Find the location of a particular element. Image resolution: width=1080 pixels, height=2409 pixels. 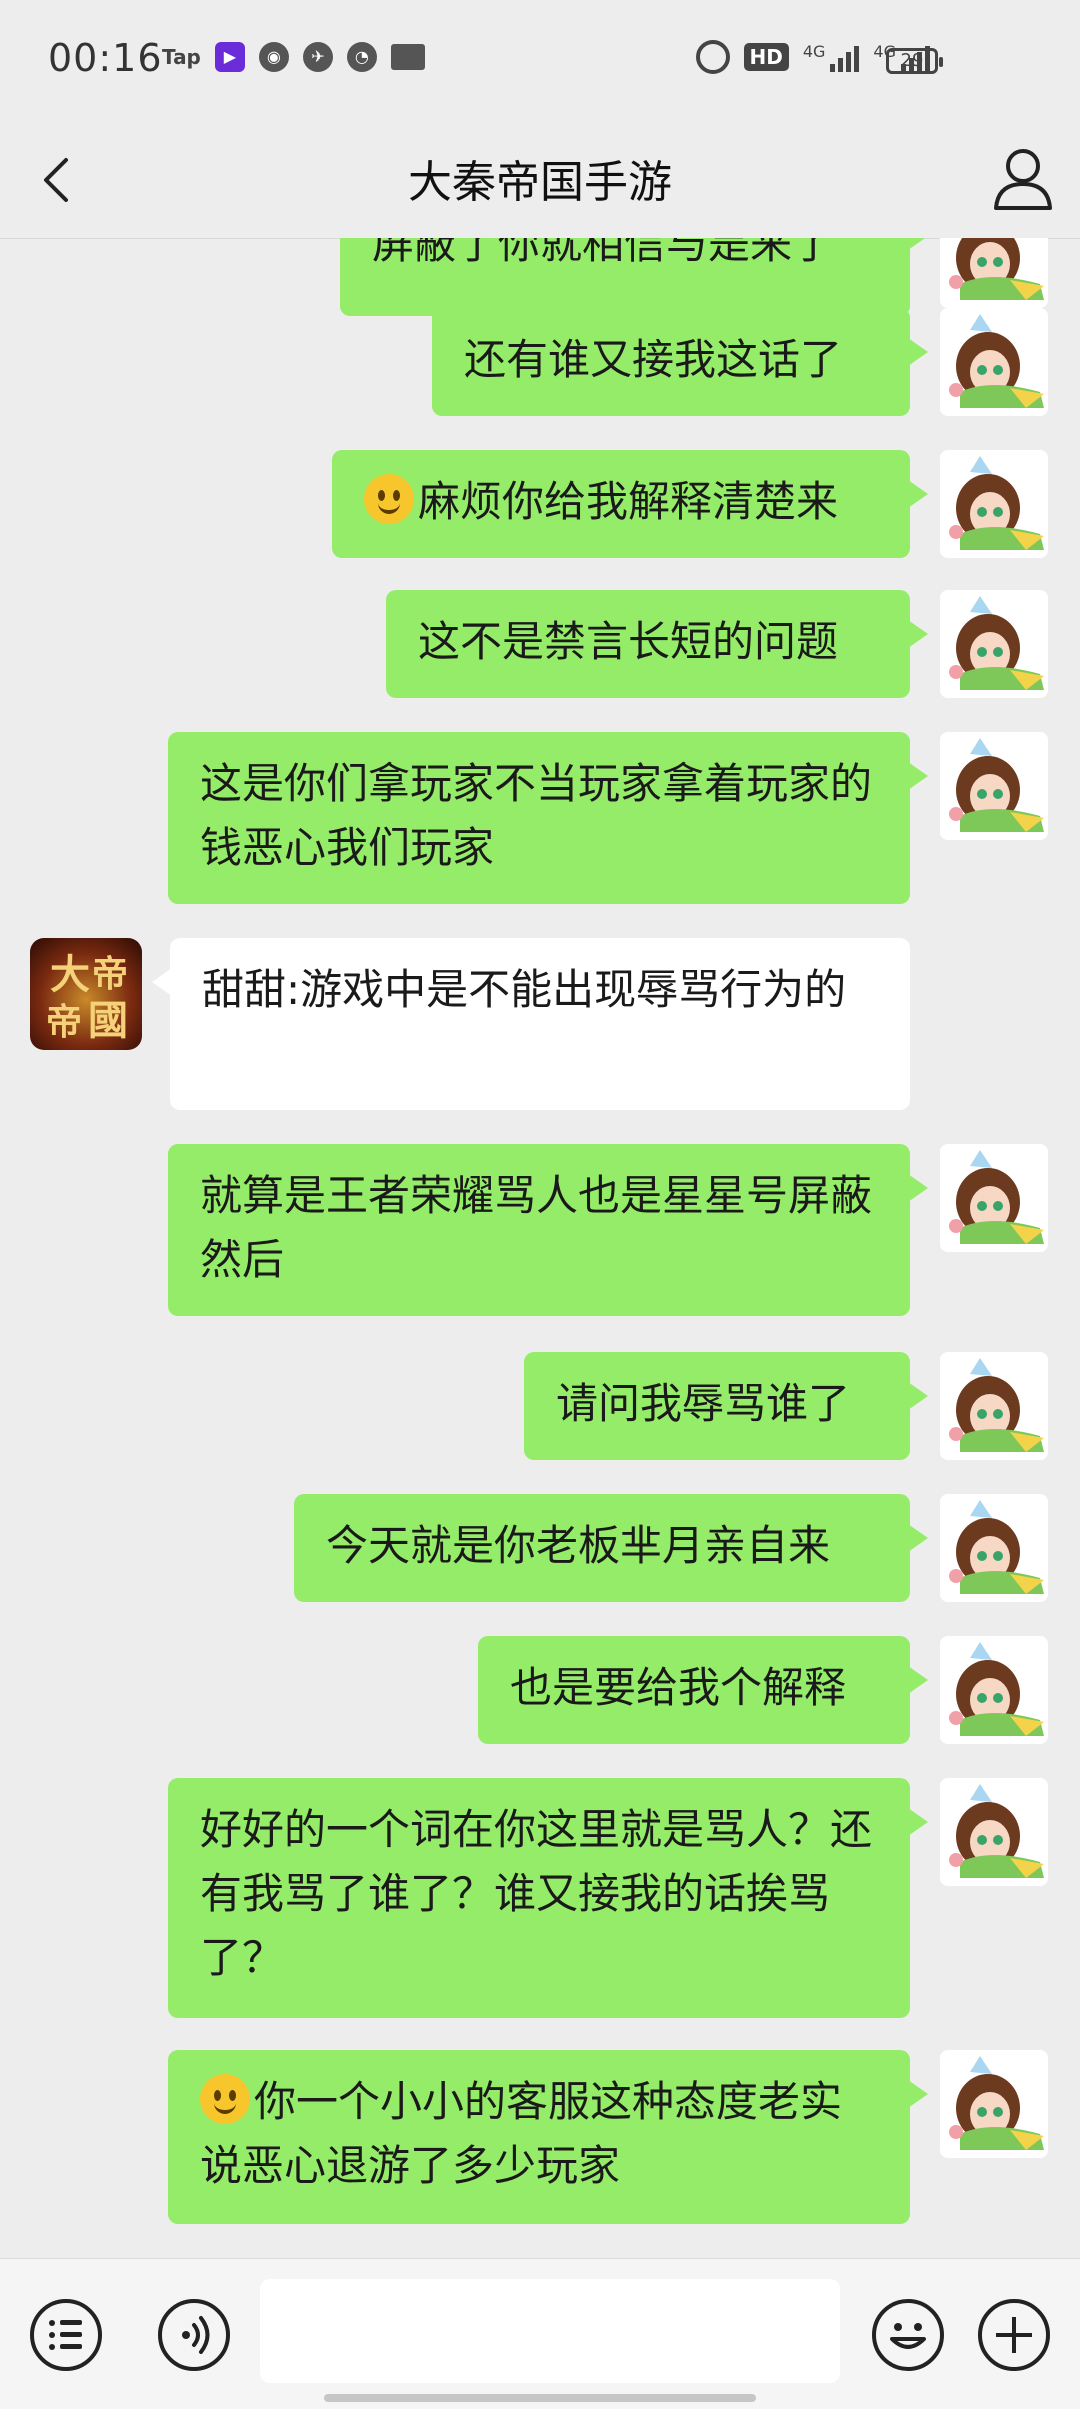

list-icon is located at coordinates (65, 2335).